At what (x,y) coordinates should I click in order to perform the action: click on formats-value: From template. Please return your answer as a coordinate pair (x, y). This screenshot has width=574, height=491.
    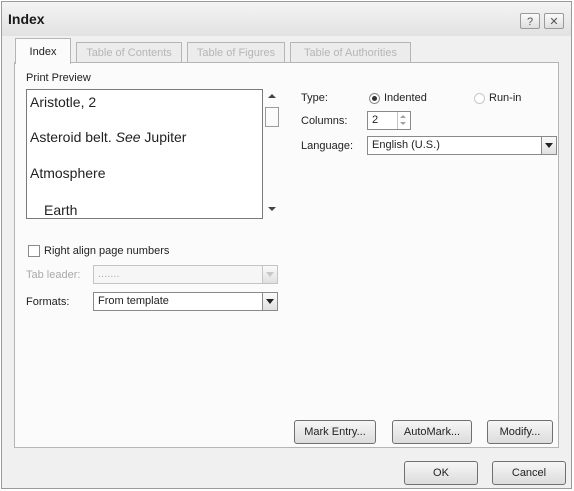
    Looking at the image, I should click on (133, 301).